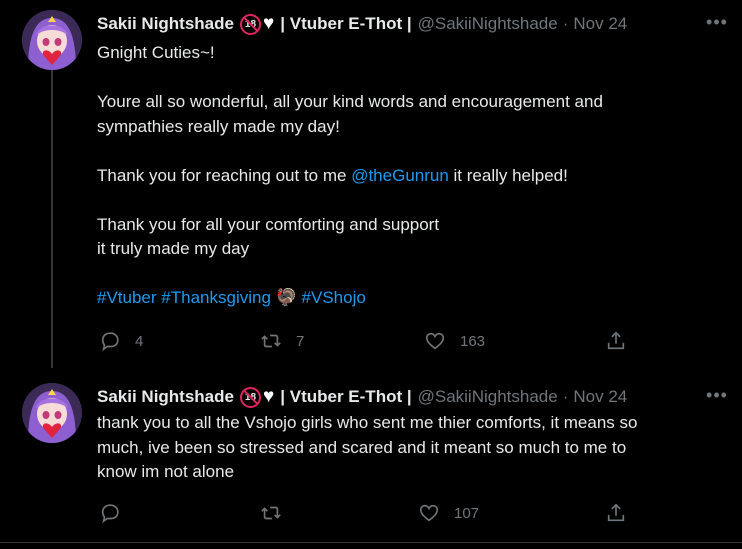 The height and width of the screenshot is (549, 742). I want to click on retweet-button, so click(278, 513).